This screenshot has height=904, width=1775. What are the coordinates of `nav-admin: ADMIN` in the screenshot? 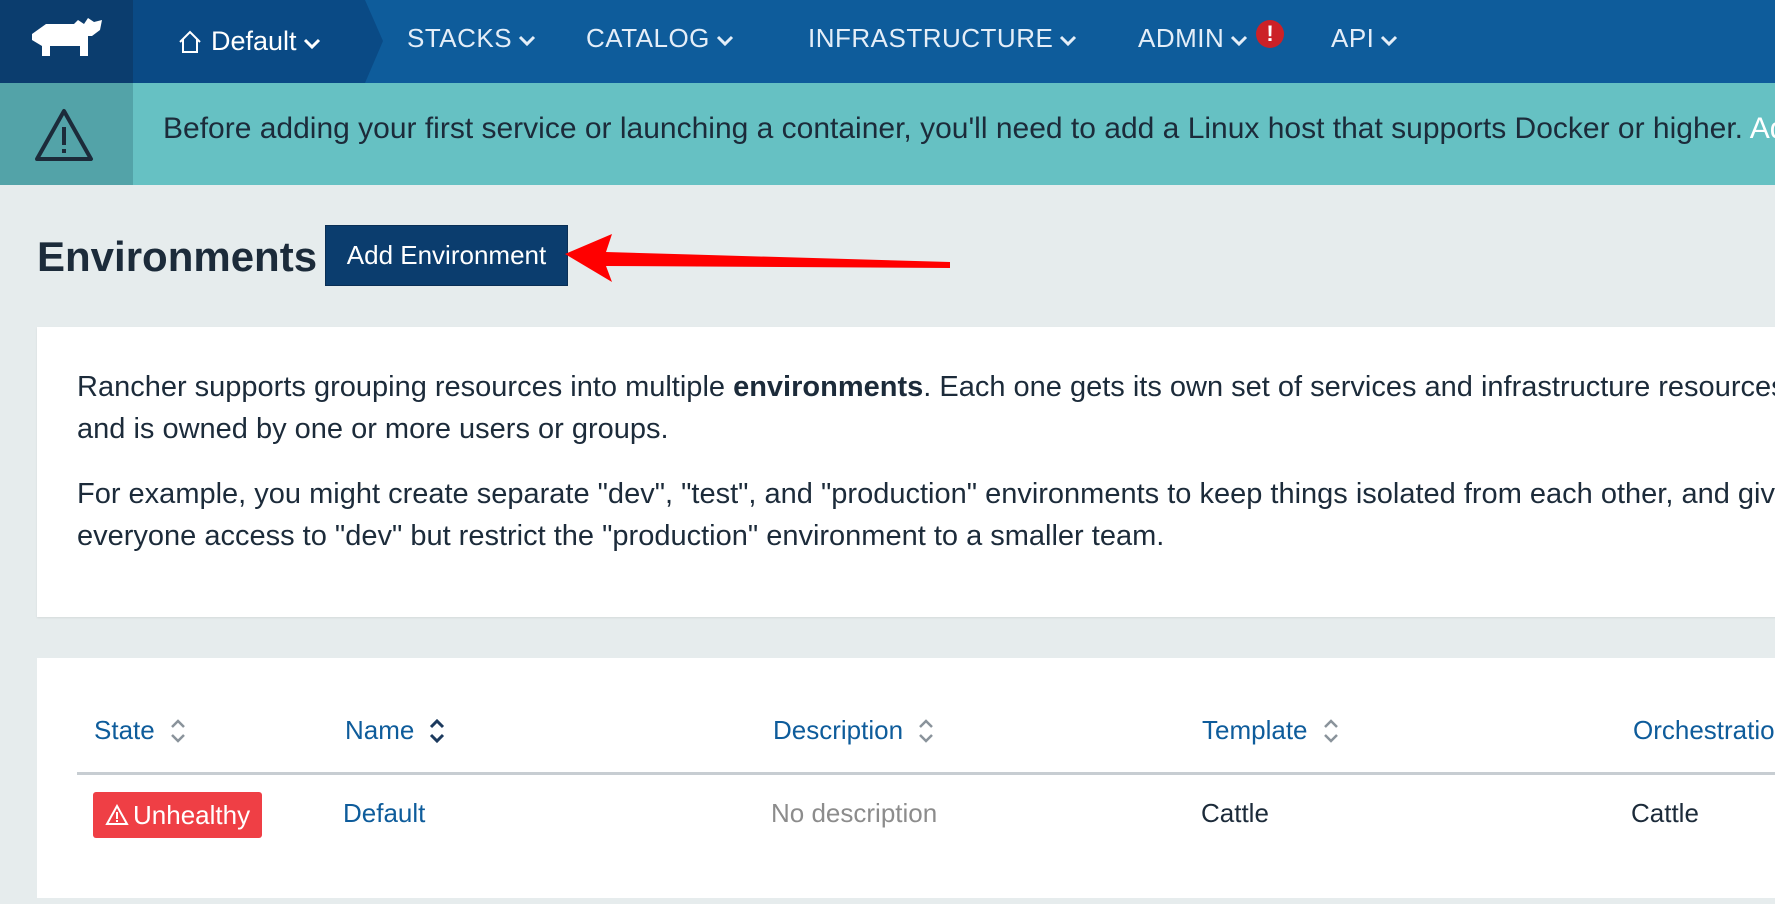 It's located at (1193, 38).